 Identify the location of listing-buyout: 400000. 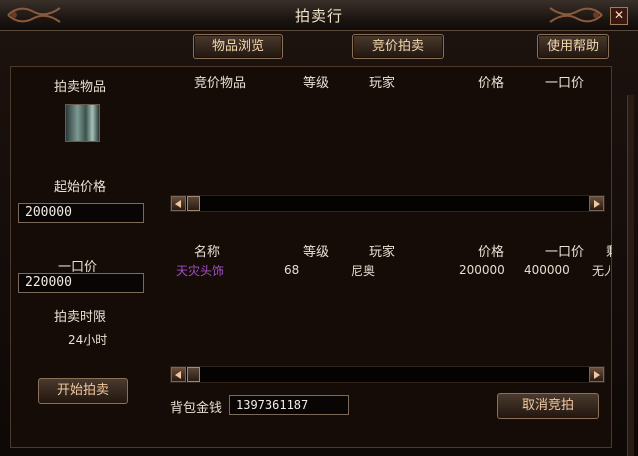
(547, 270).